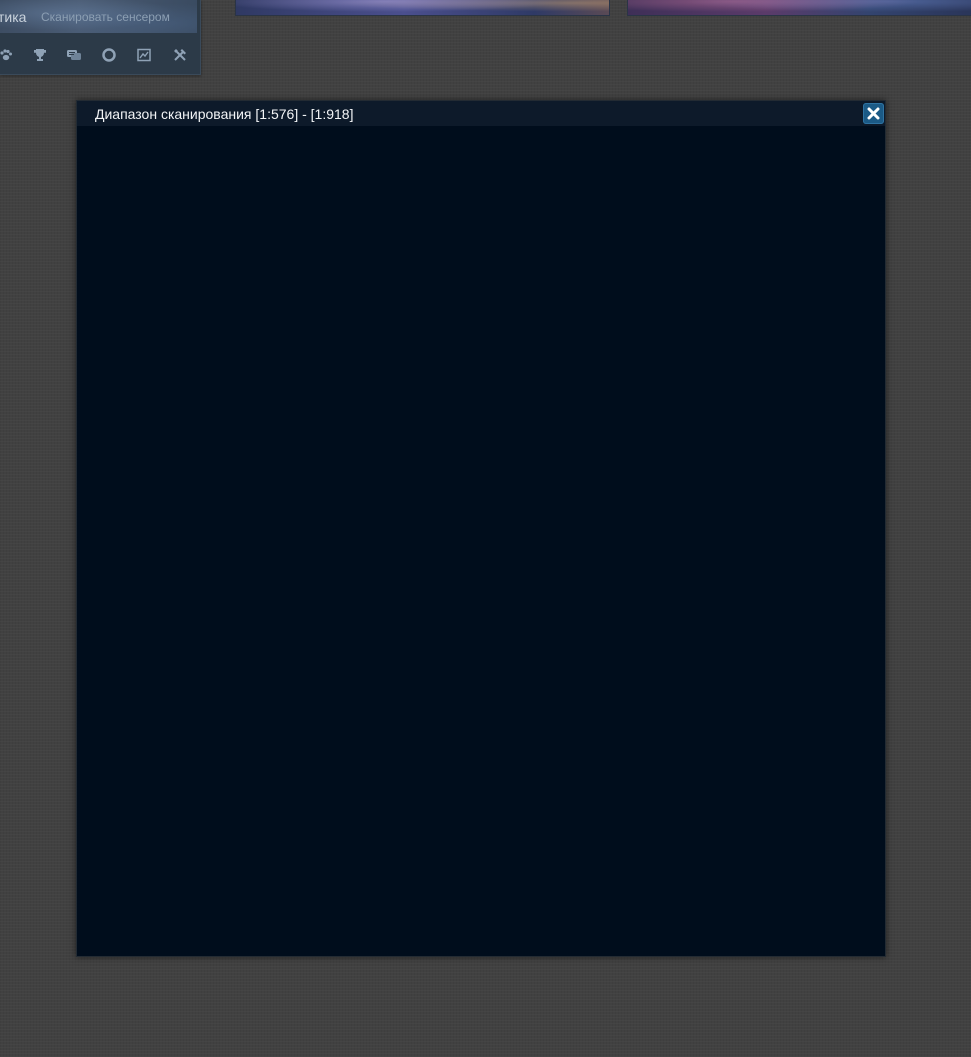 The width and height of the screenshot is (971, 1057). What do you see at coordinates (100, 37) in the screenshot?
I see `left-panel: тика Сканировать сенсером` at bounding box center [100, 37].